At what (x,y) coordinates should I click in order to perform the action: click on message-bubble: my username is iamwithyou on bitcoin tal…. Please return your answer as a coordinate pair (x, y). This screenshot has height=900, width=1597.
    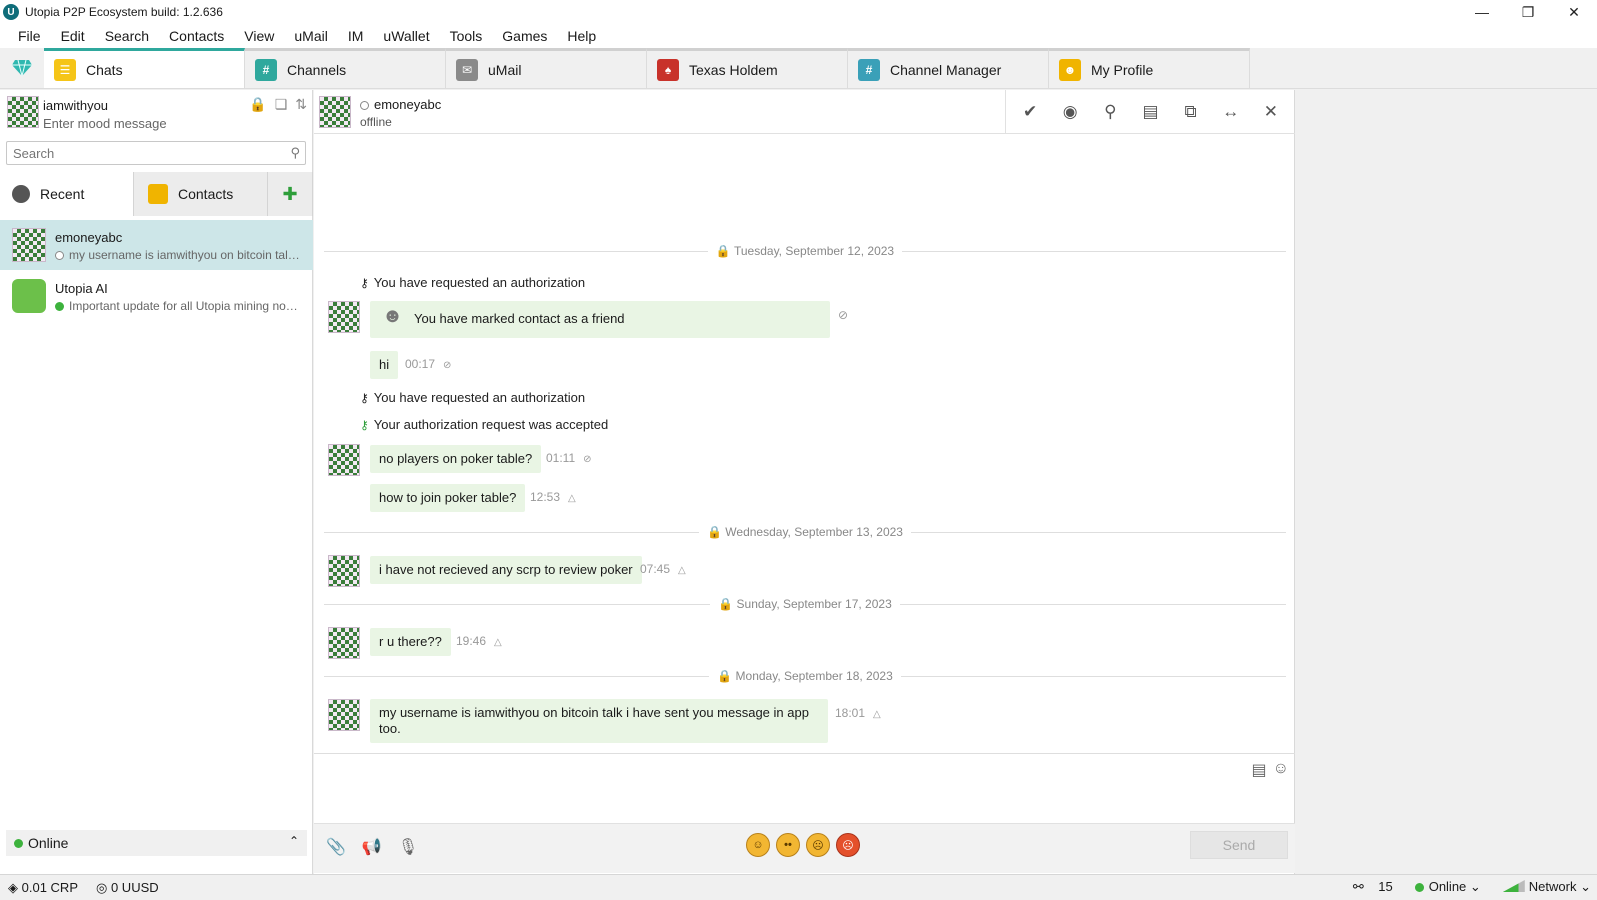
    Looking at the image, I should click on (599, 721).